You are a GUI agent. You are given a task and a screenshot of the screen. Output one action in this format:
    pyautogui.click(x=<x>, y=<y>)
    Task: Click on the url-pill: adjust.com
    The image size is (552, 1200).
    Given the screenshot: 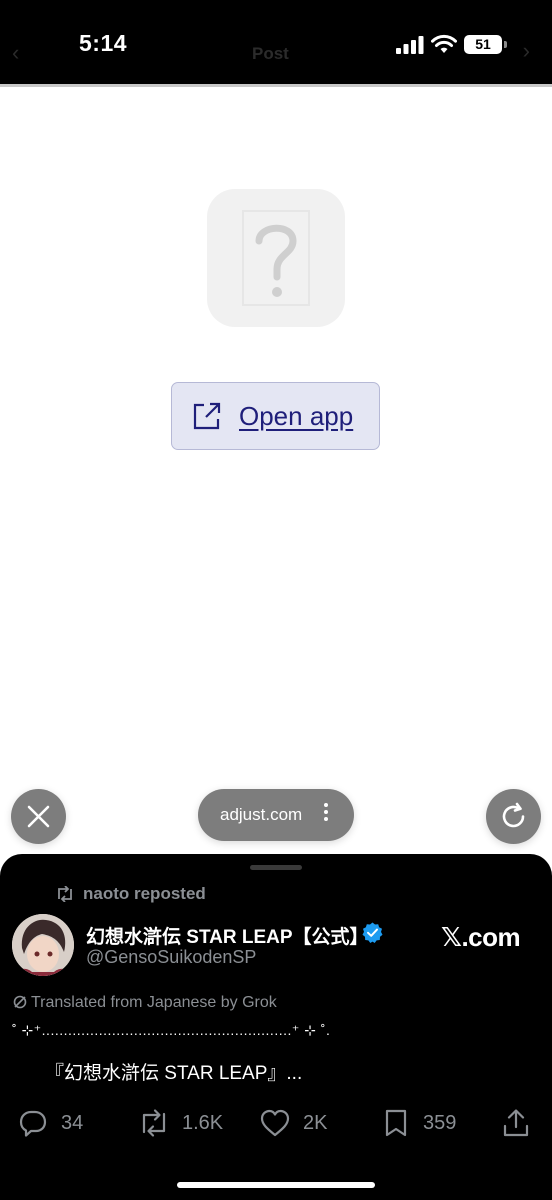 What is the action you would take?
    pyautogui.click(x=276, y=815)
    